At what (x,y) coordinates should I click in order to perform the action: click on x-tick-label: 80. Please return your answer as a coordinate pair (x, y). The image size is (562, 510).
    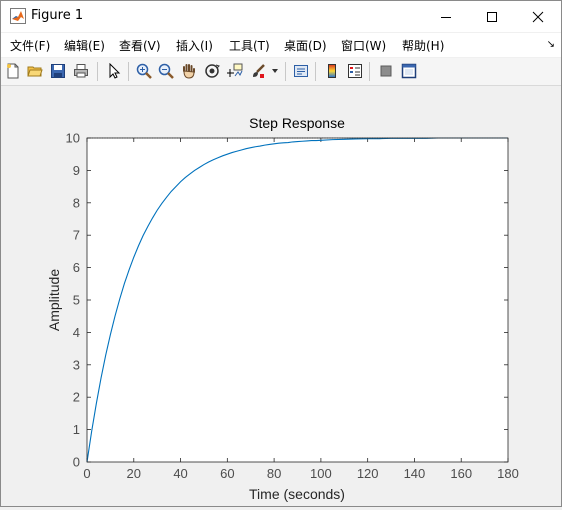
    Looking at the image, I should click on (274, 473).